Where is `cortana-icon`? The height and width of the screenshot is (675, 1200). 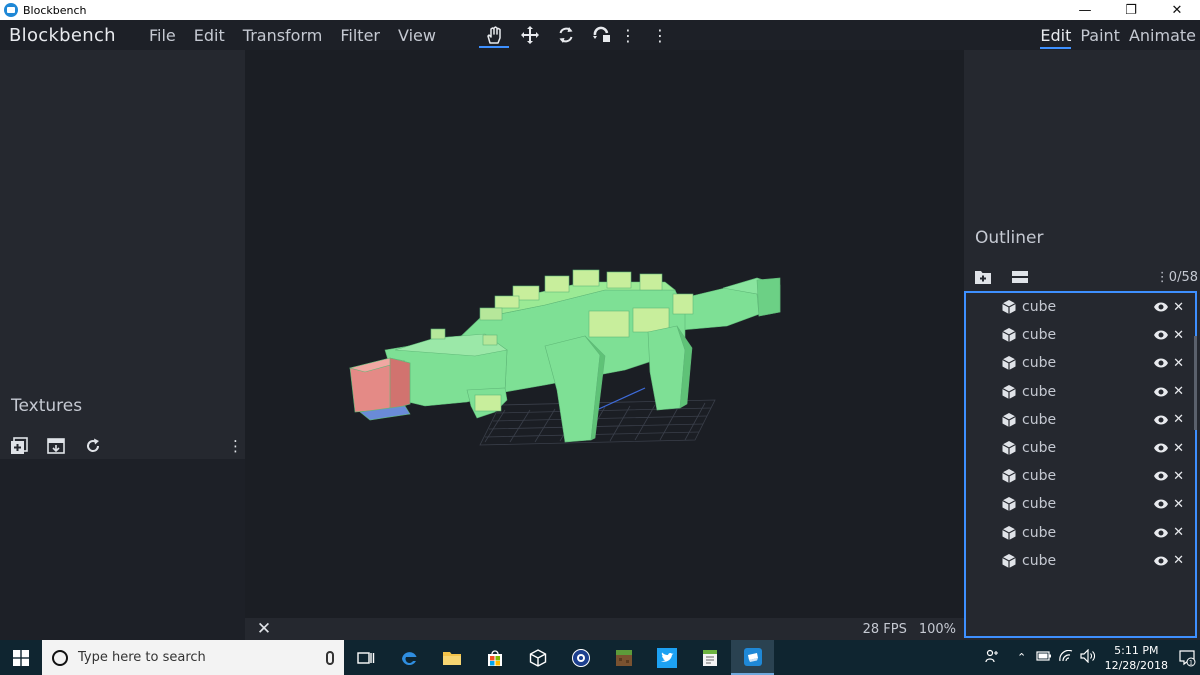
cortana-icon is located at coordinates (60, 657).